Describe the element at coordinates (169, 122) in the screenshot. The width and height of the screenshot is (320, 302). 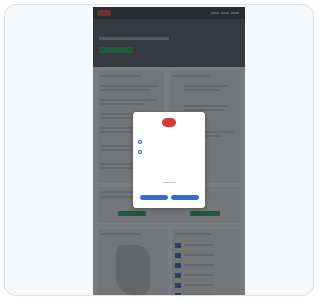
I see `brand-logo-icon` at that location.